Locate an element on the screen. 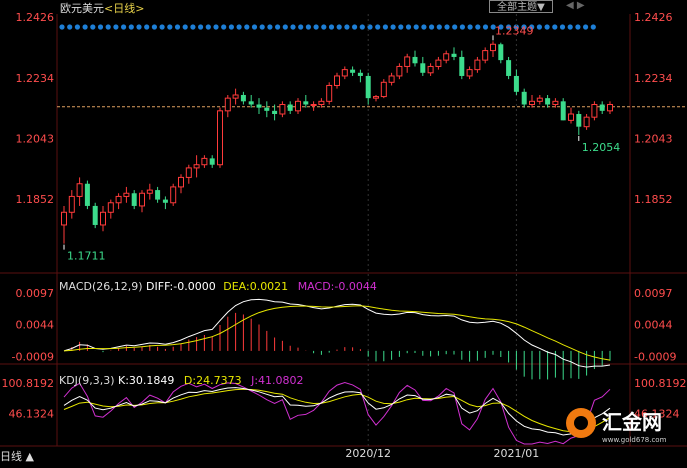 The width and height of the screenshot is (687, 468). price-ytick-right: 1.2234 is located at coordinates (653, 78).